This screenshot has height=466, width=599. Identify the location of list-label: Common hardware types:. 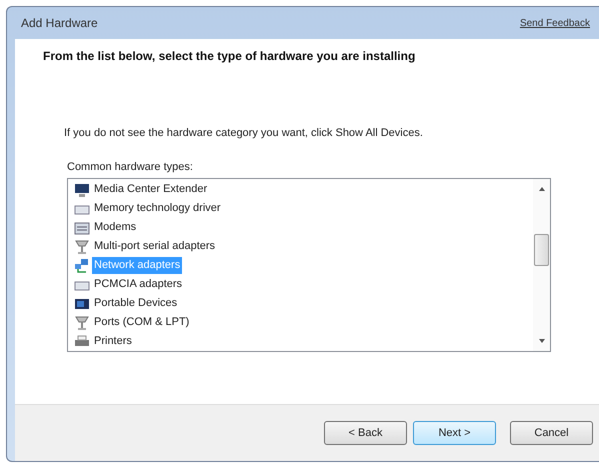
(130, 166).